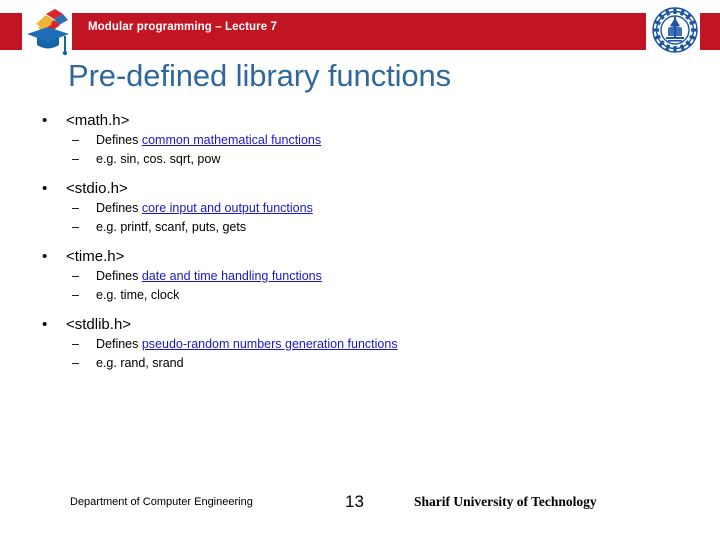 The height and width of the screenshot is (540, 720). Describe the element at coordinates (95, 256) in the screenshot. I see `library-header-label: <time.h>` at that location.